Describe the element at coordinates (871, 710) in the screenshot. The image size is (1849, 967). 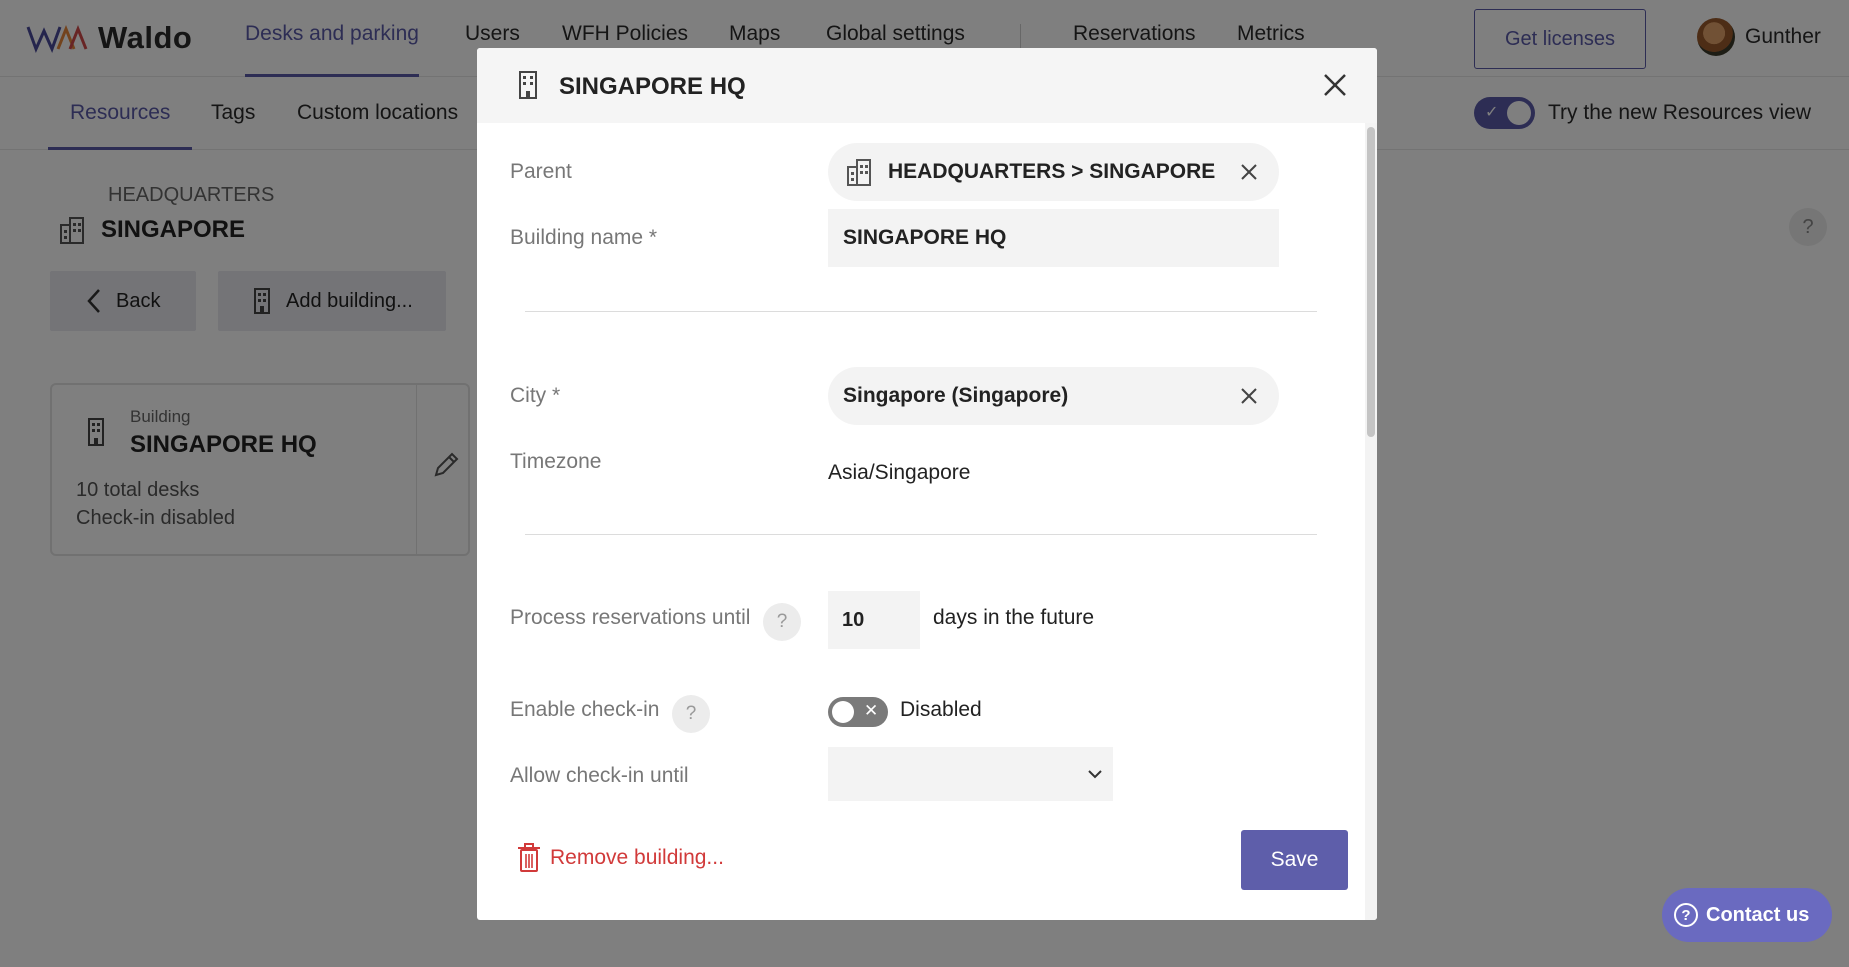
I see `x-icon: ✕` at that location.